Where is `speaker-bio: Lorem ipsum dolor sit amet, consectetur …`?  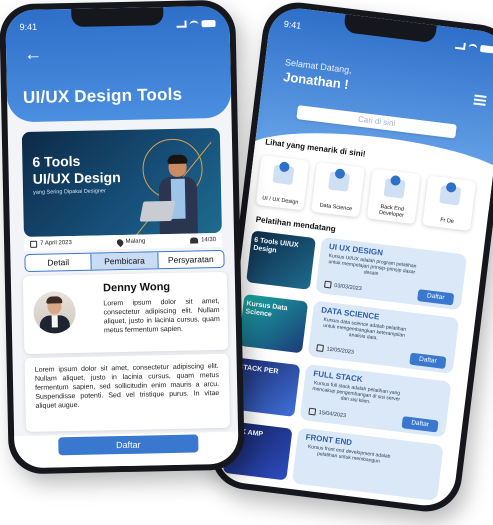
speaker-bio: Lorem ipsum dolor sit amet, consectetur … is located at coordinates (161, 316).